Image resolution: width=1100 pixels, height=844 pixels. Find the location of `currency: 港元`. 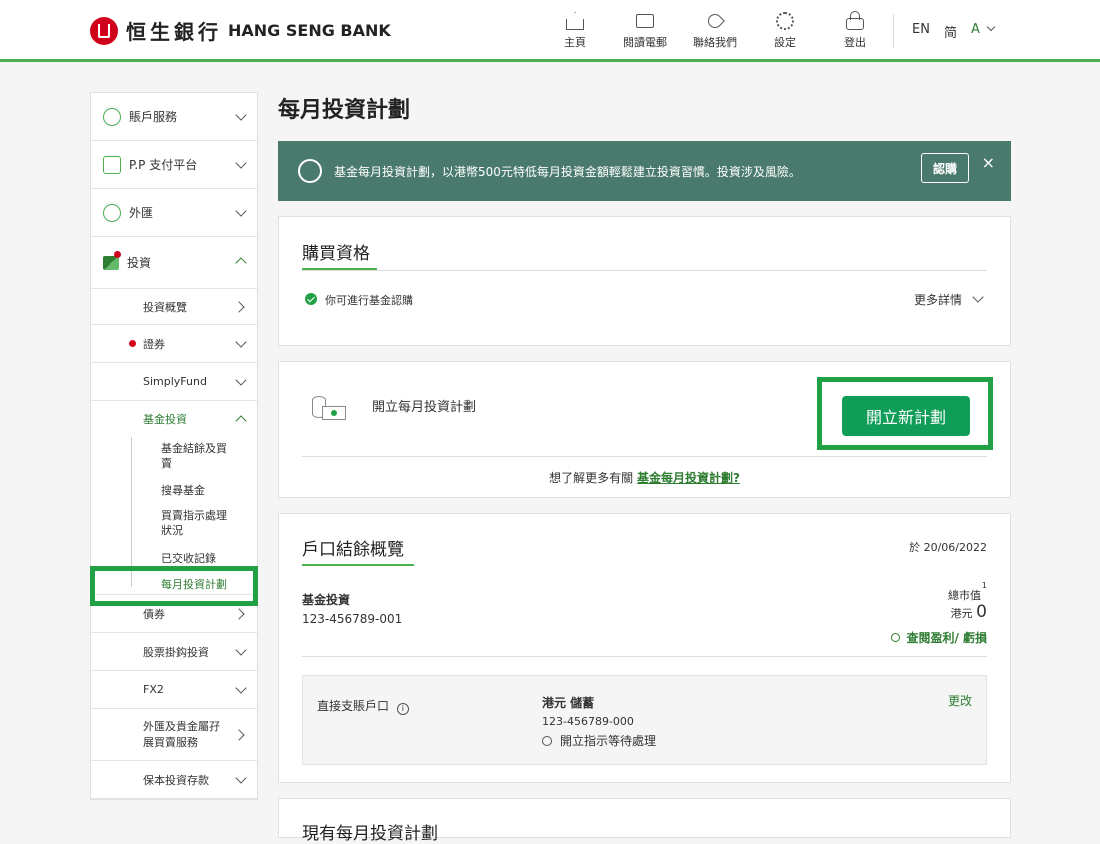

currency: 港元 is located at coordinates (961, 613).